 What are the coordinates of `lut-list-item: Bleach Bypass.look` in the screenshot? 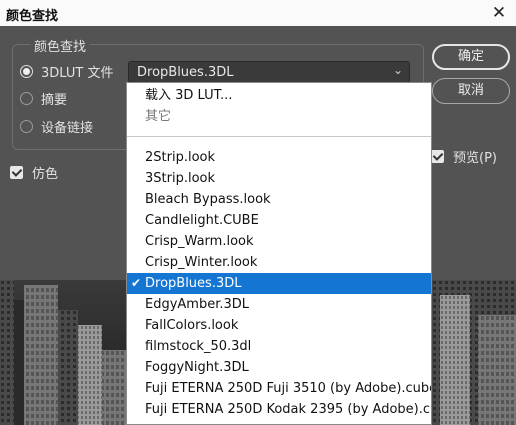 It's located at (279, 199).